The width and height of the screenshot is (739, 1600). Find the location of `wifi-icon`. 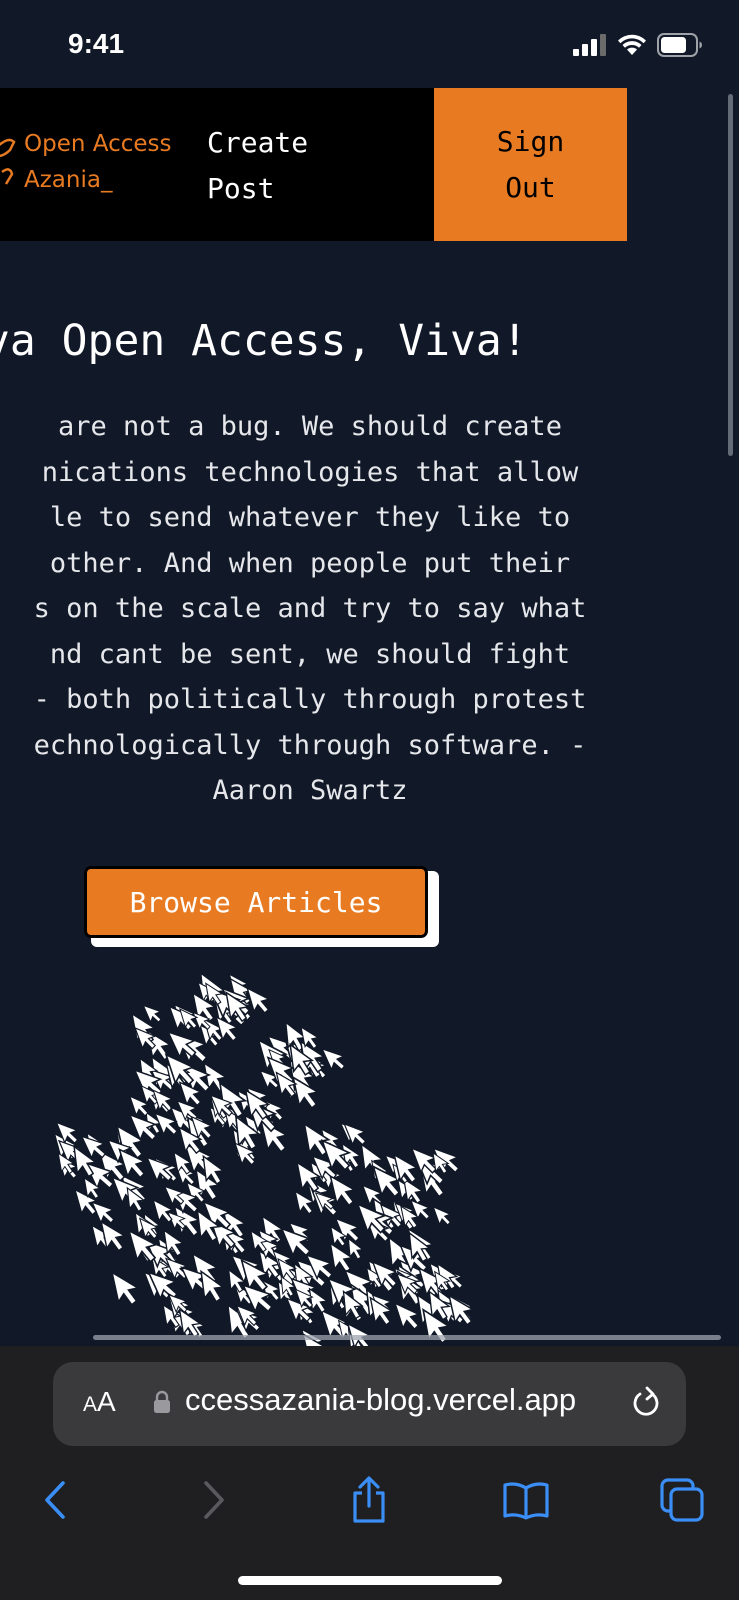

wifi-icon is located at coordinates (632, 44).